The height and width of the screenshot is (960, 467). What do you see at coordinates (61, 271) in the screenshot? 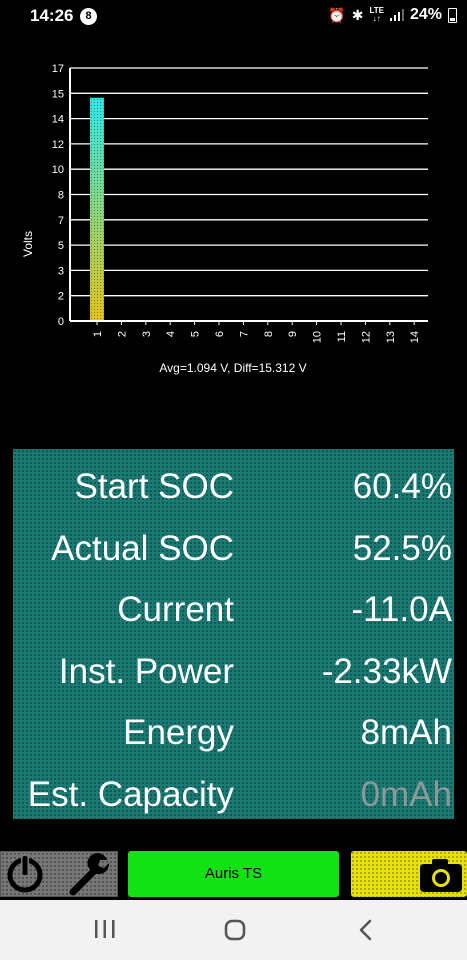
I see `y-tick-label: 3` at bounding box center [61, 271].